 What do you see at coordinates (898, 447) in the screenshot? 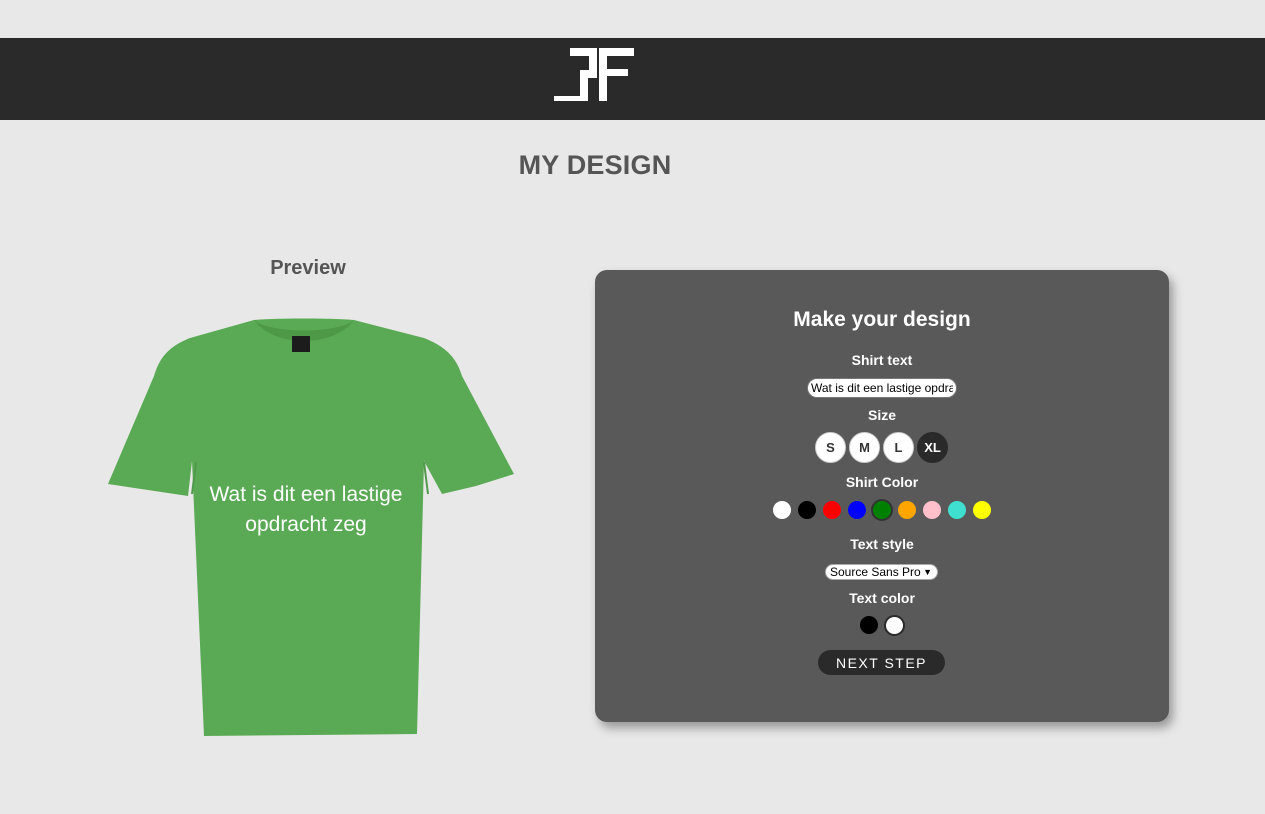
I see `size-l-button: L` at bounding box center [898, 447].